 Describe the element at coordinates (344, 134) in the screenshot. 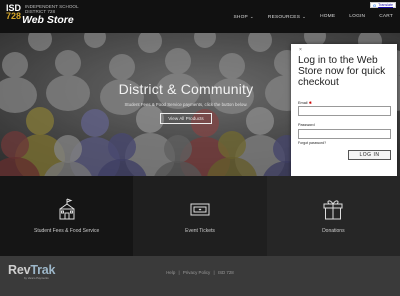

I see `password-field` at that location.